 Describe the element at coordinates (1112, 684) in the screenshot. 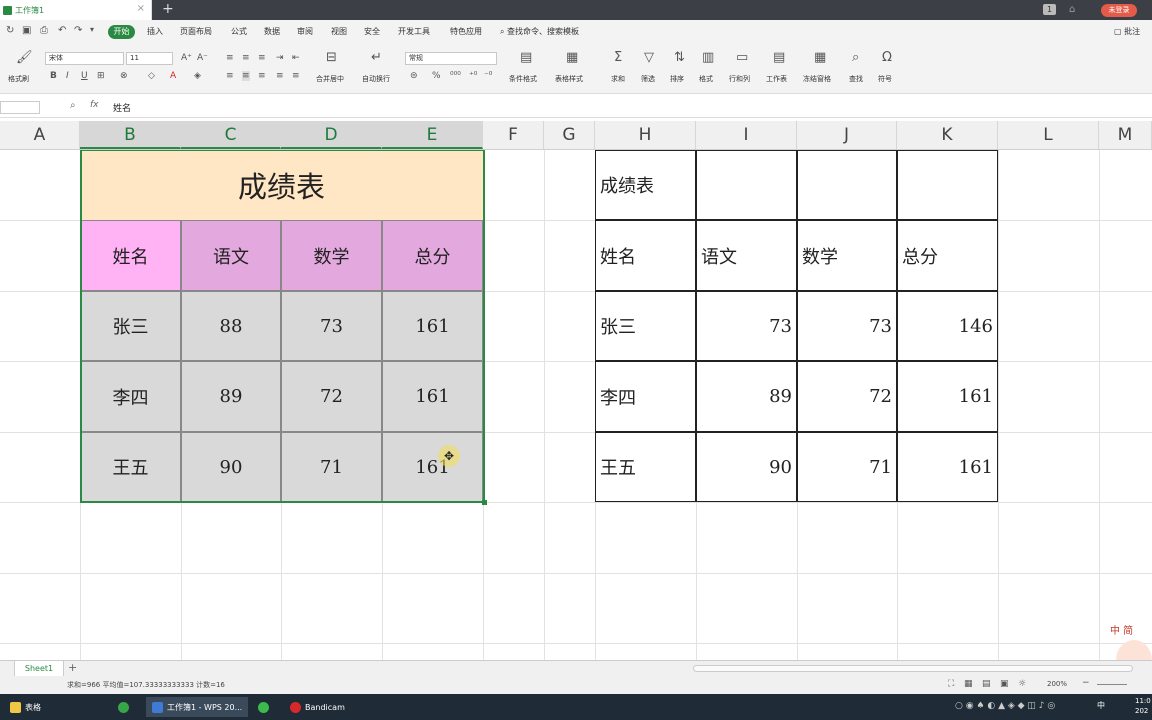

I see `zoom-slider` at that location.